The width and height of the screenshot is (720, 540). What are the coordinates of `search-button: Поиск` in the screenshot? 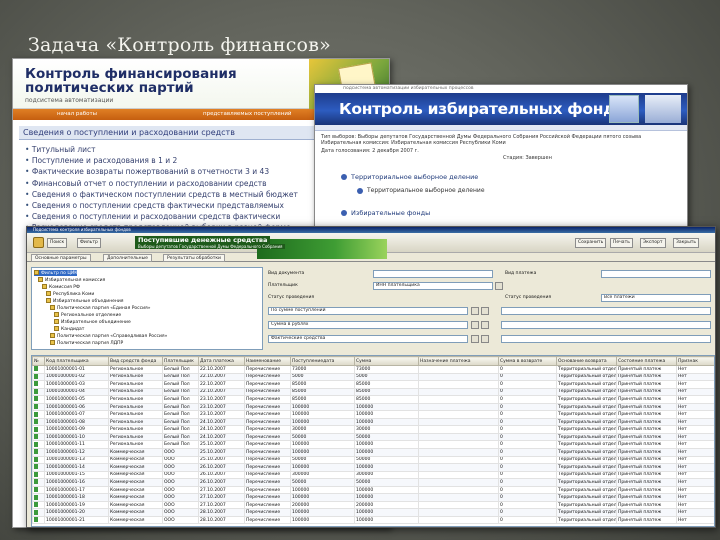 It's located at (57, 243).